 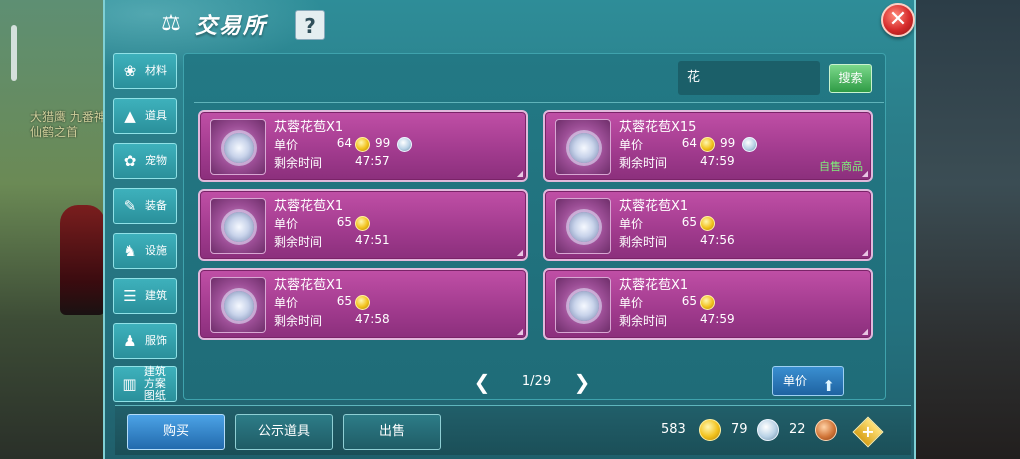 What do you see at coordinates (129, 384) in the screenshot?
I see `blueprint-icon: ▥` at bounding box center [129, 384].